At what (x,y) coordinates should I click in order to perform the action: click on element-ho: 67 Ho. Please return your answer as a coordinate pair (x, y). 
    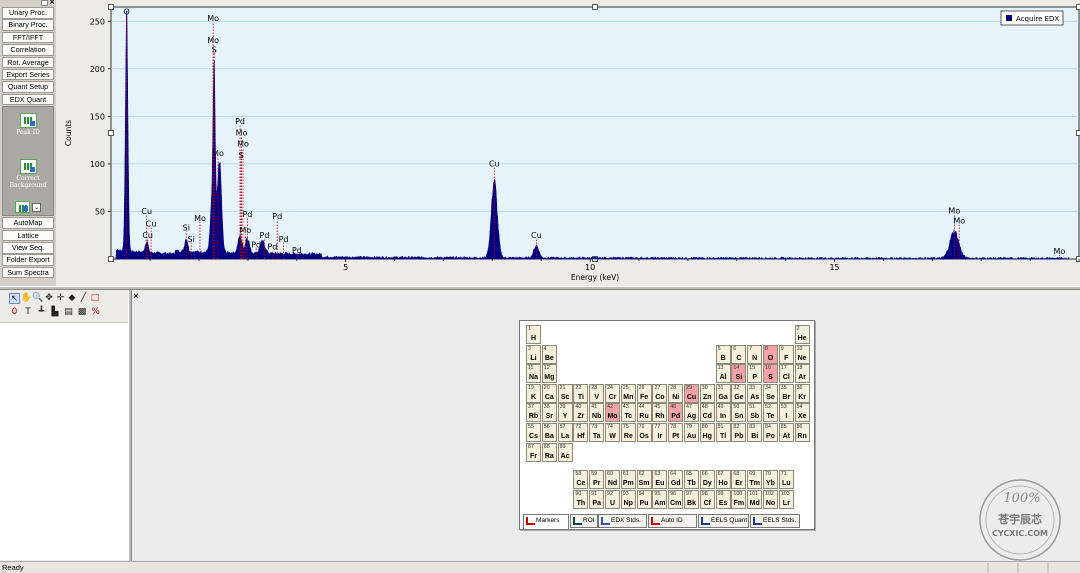
    Looking at the image, I should click on (723, 480).